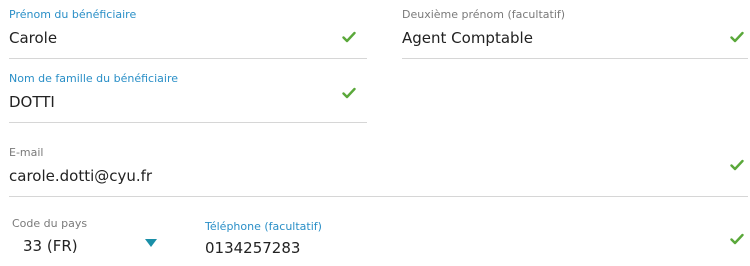 The image size is (750, 266). I want to click on last-name-field: Nom de famille du bénéficiaire DOTTI, so click(188, 97).